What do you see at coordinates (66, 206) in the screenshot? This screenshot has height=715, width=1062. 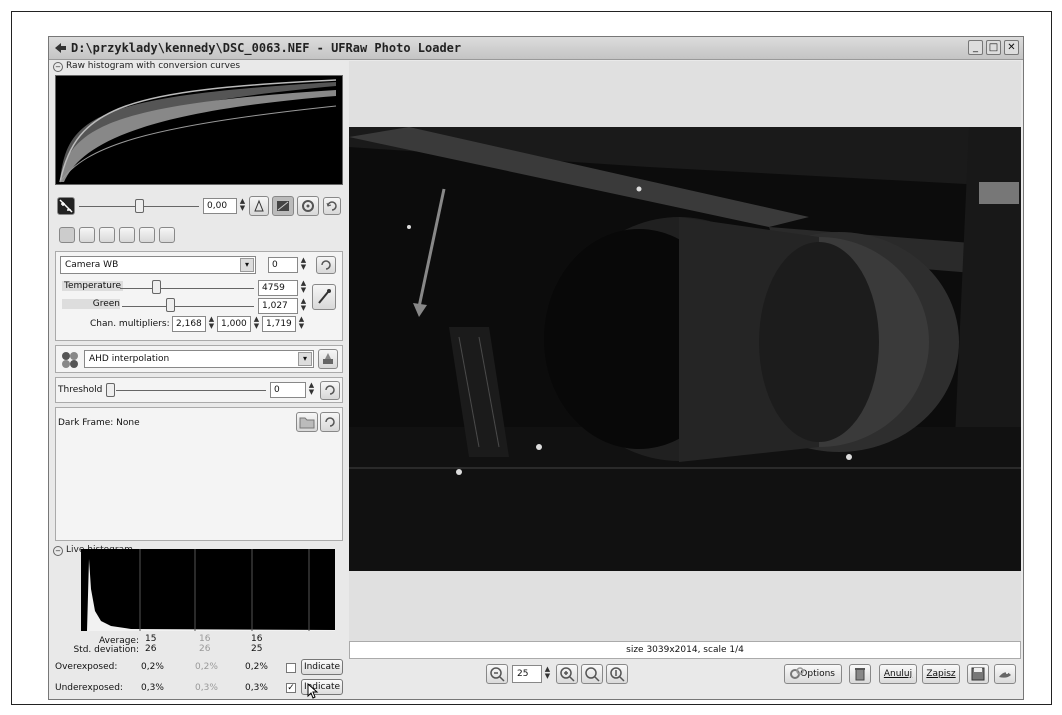 I see `exposure-icon` at bounding box center [66, 206].